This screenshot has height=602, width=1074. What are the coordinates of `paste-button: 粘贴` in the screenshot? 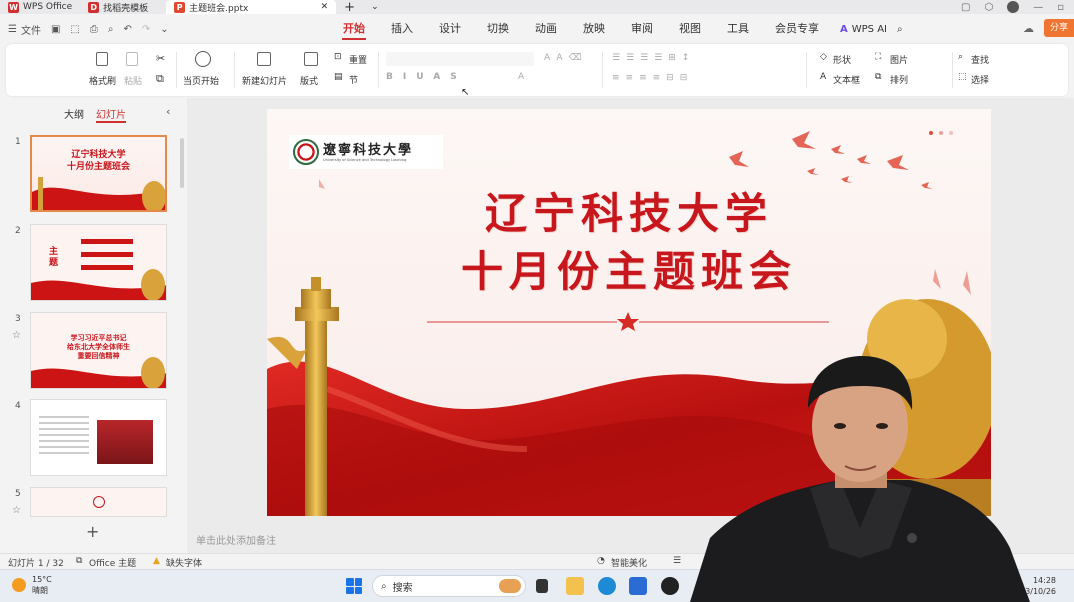 It's located at (133, 80).